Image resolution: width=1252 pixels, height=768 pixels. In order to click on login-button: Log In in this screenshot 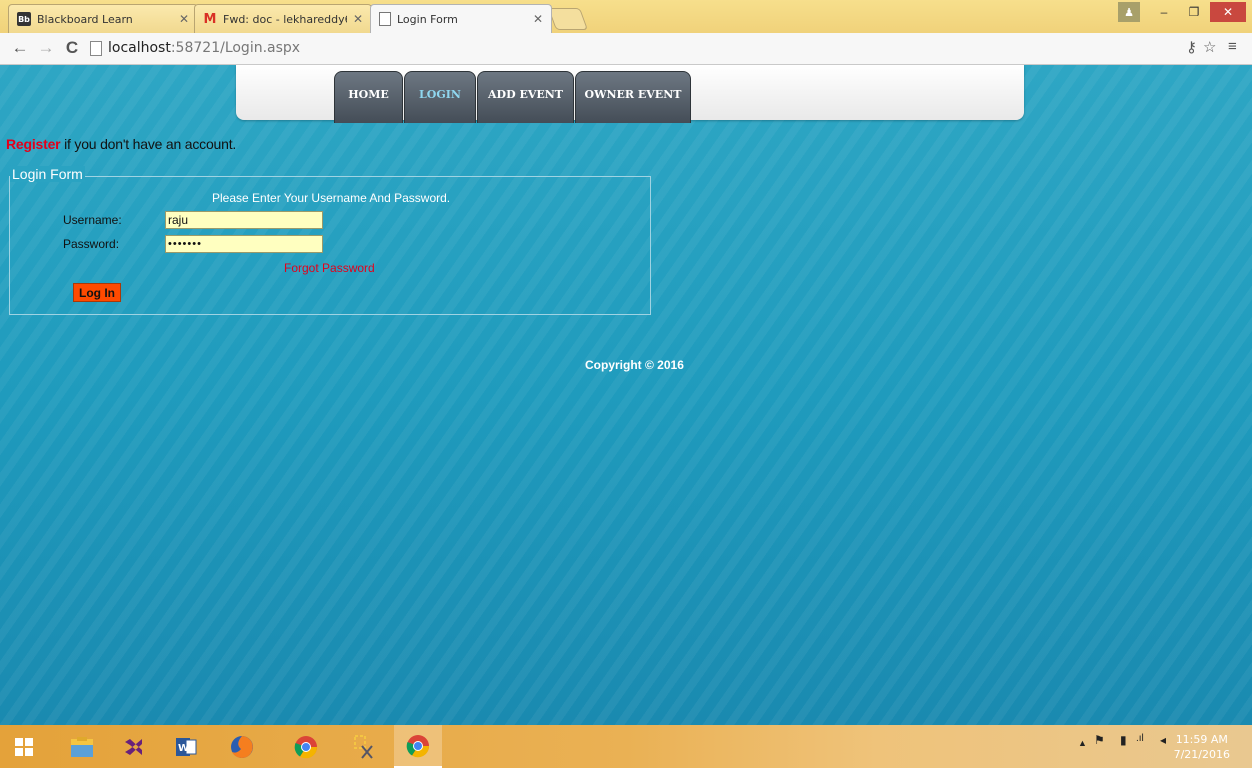, I will do `click(97, 292)`.